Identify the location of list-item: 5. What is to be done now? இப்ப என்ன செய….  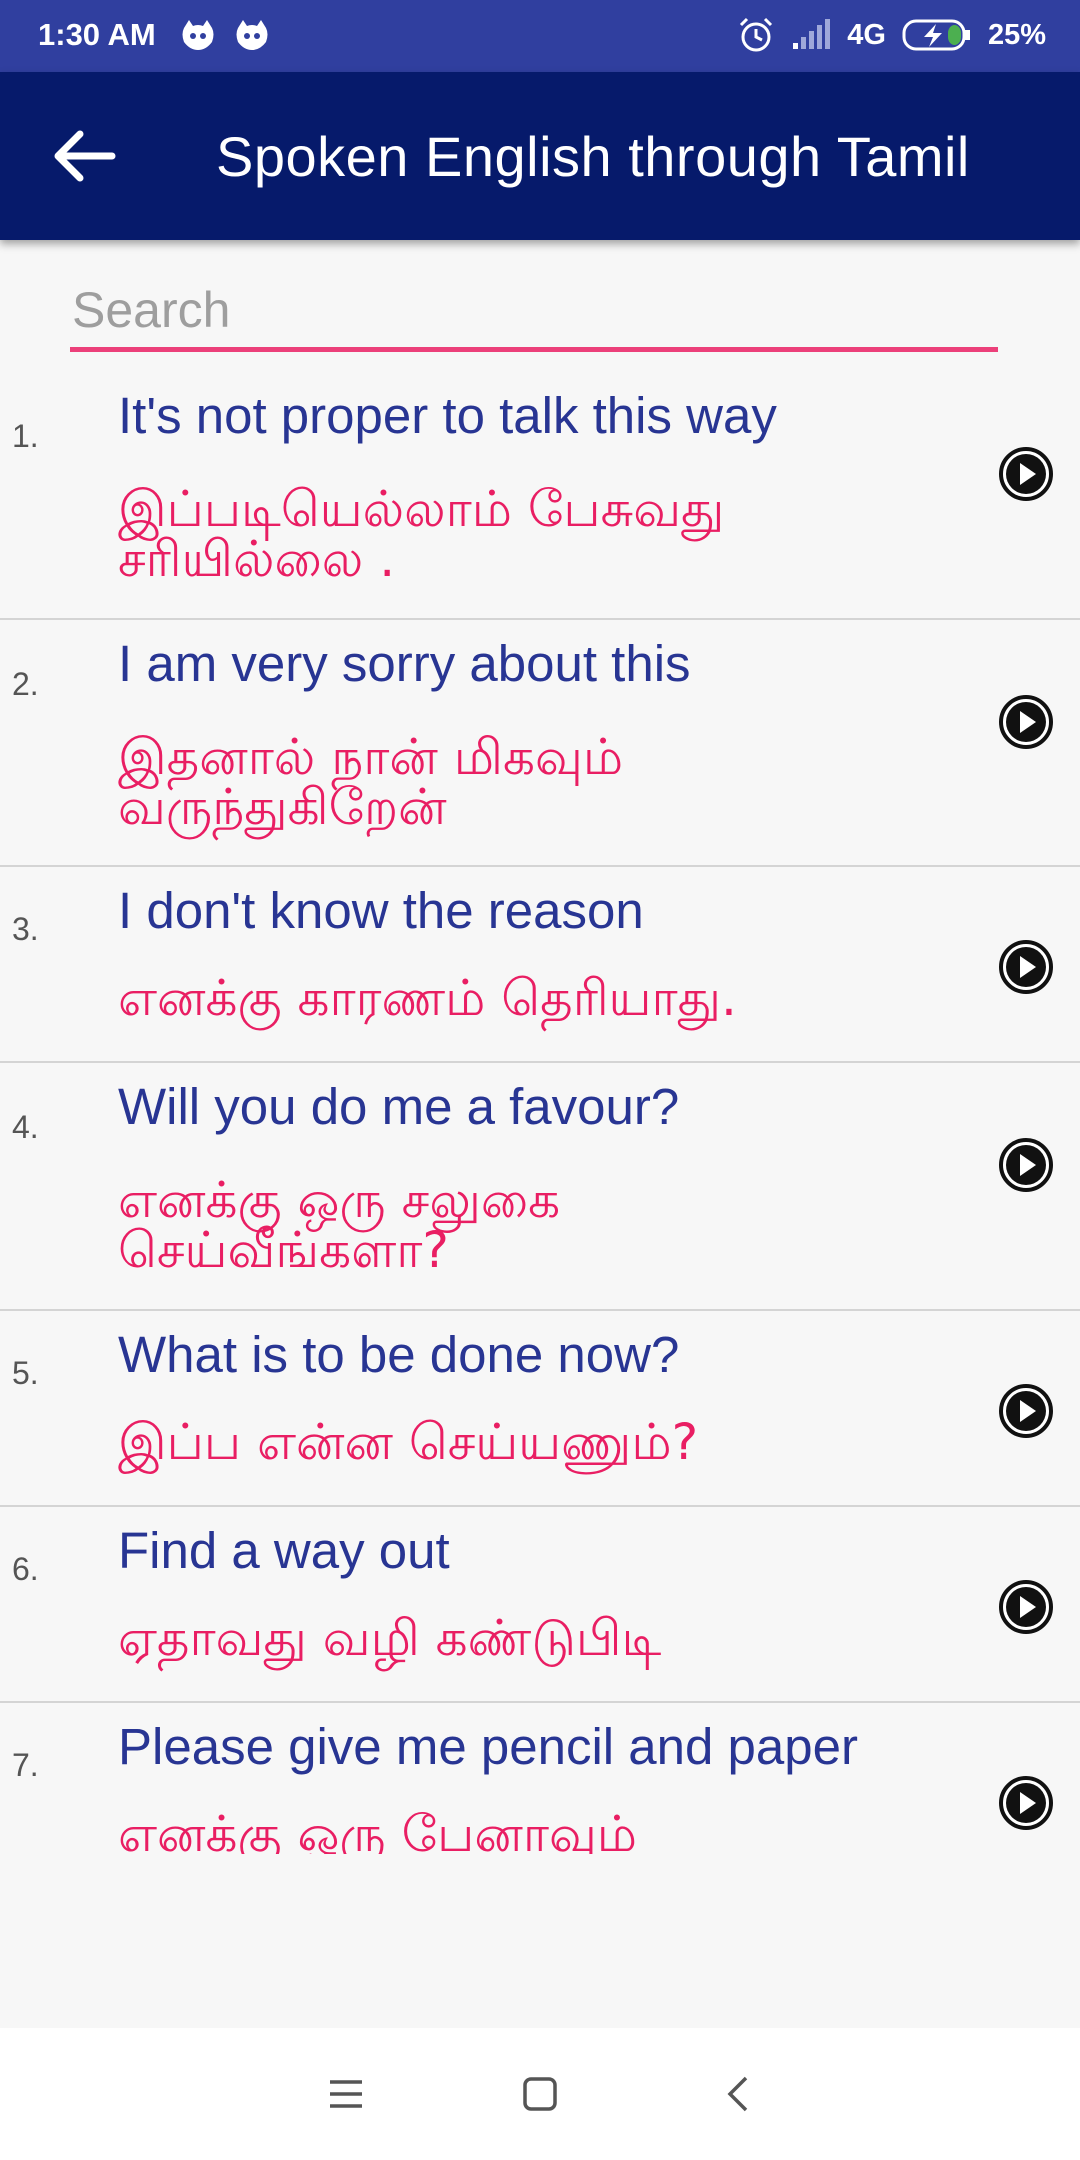
(540, 1409).